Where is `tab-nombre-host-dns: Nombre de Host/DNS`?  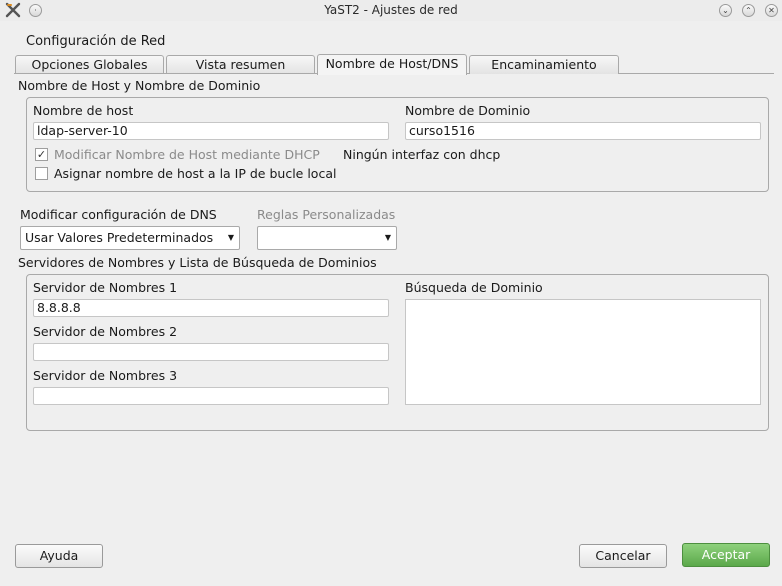
tab-nombre-host-dns: Nombre de Host/DNS is located at coordinates (392, 64).